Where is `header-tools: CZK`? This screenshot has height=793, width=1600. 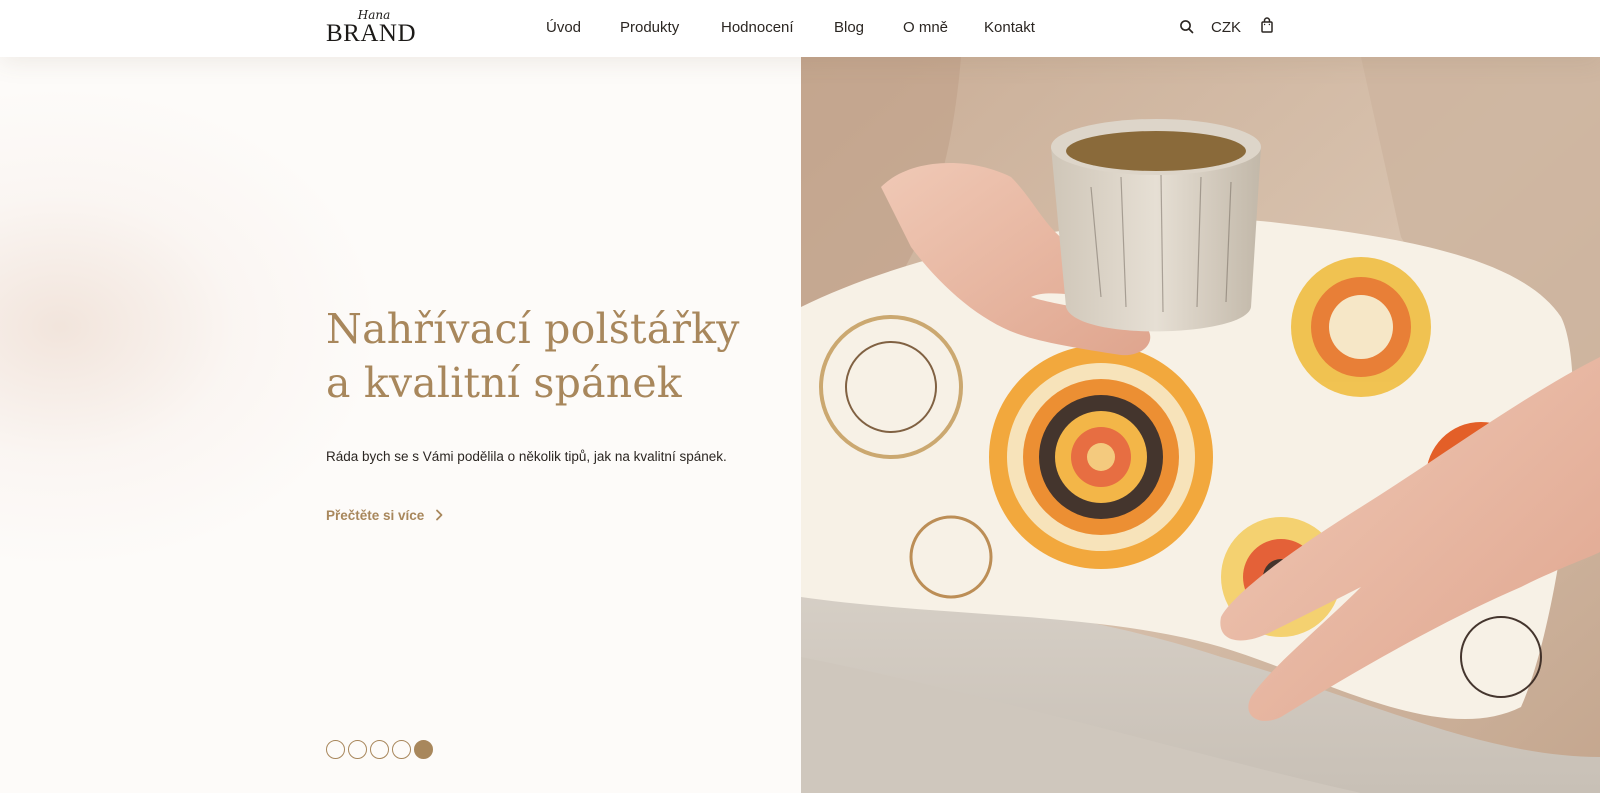 header-tools: CZK is located at coordinates (800, 28).